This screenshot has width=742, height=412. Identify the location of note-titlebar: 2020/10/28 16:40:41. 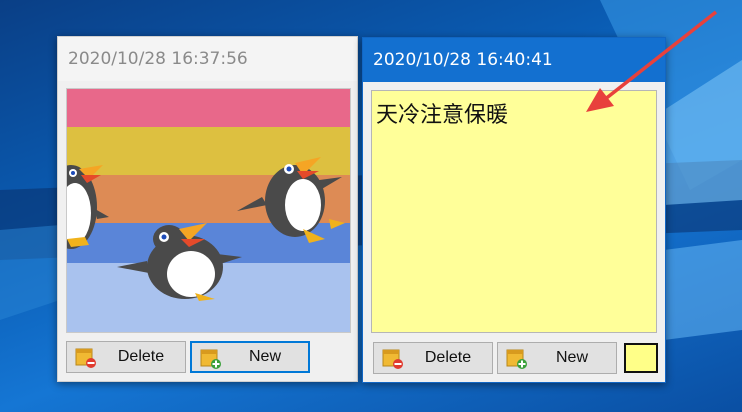
(514, 60).